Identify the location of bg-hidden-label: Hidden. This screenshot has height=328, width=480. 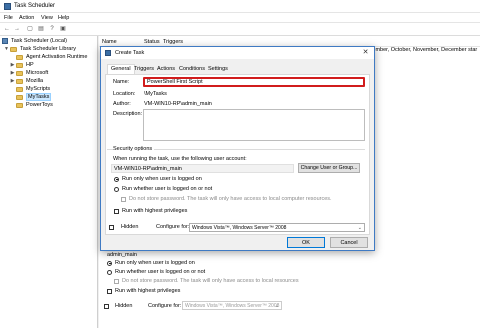
(124, 306).